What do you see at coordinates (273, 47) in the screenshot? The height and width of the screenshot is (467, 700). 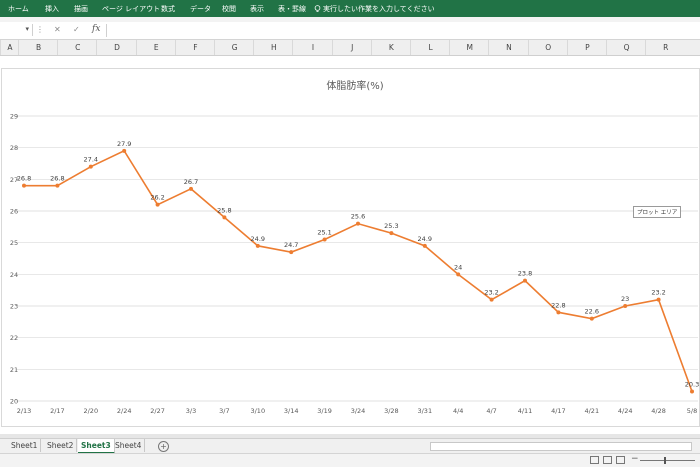 I see `column-header-h: H` at bounding box center [273, 47].